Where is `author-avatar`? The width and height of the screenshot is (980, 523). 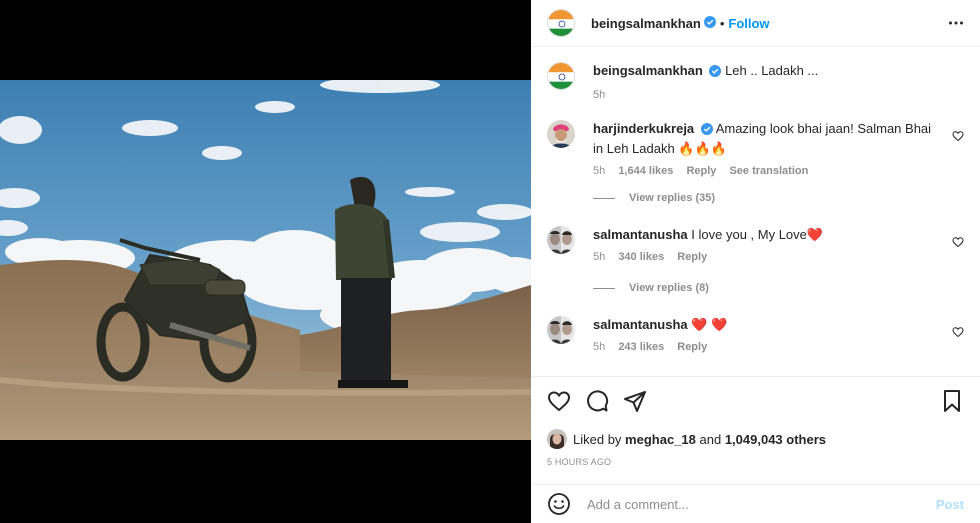 author-avatar is located at coordinates (561, 23).